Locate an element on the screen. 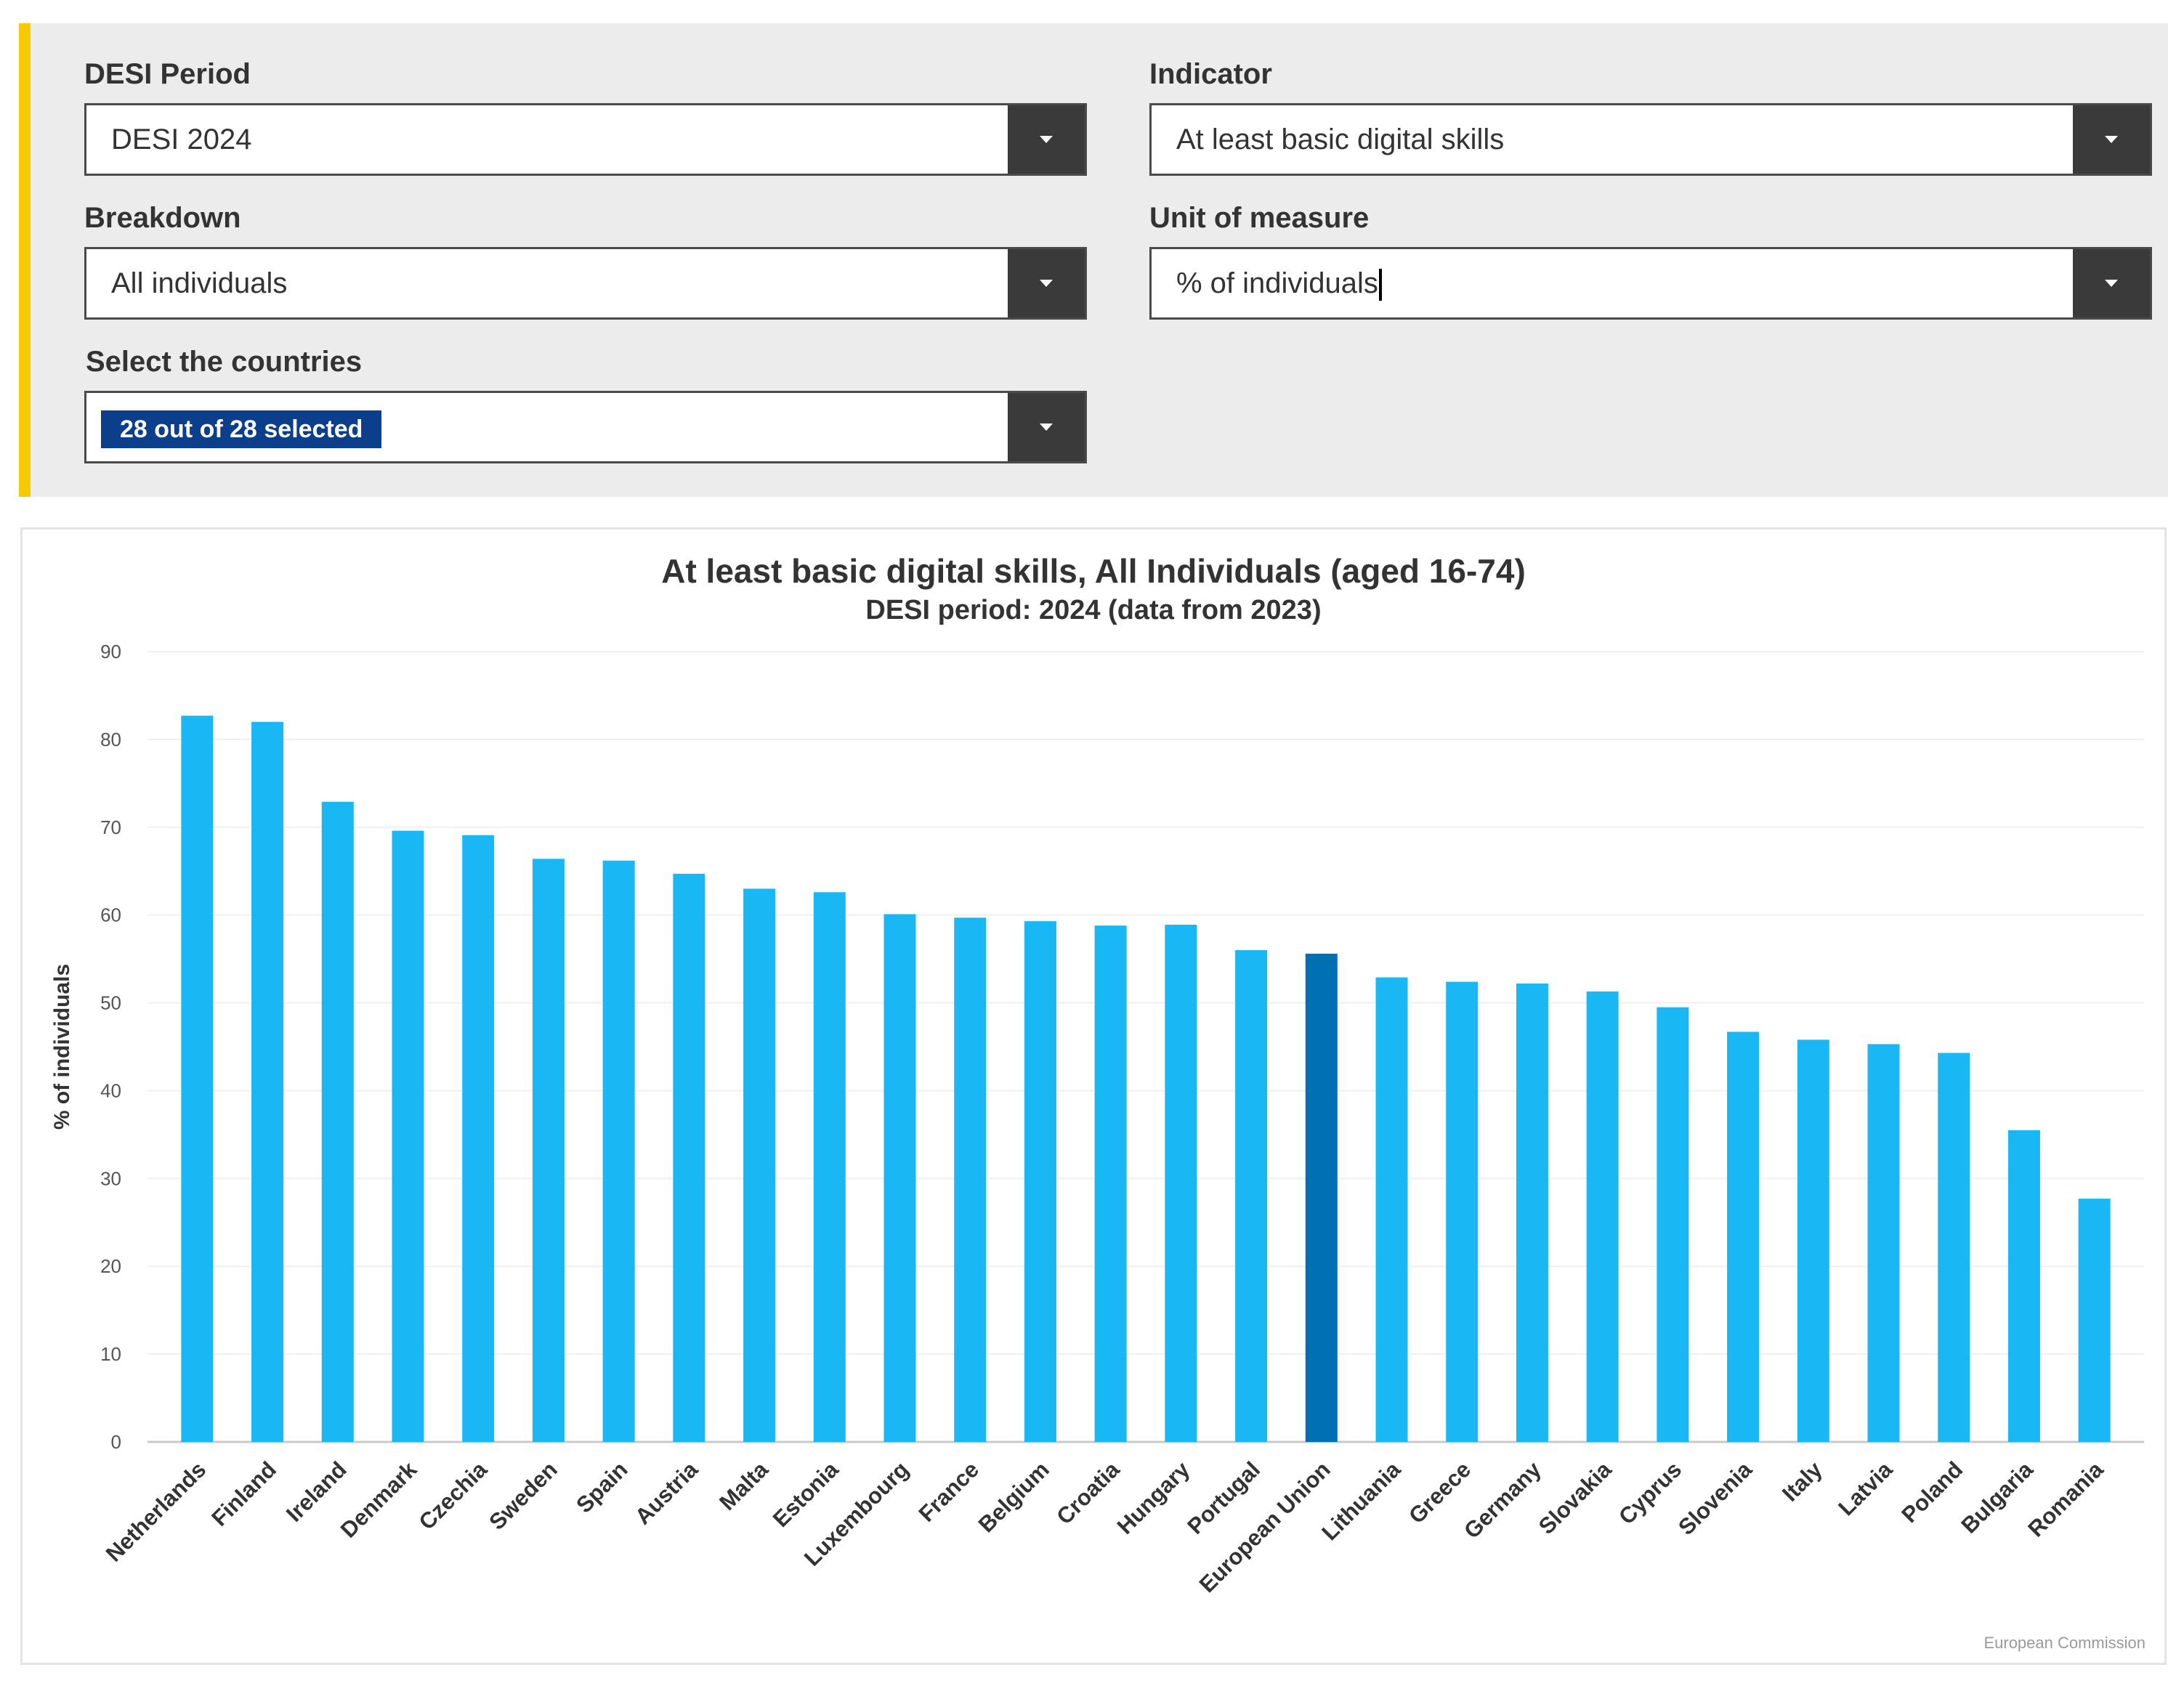 Image resolution: width=2184 pixels, height=1686 pixels. bar-germany is located at coordinates (1532, 1212).